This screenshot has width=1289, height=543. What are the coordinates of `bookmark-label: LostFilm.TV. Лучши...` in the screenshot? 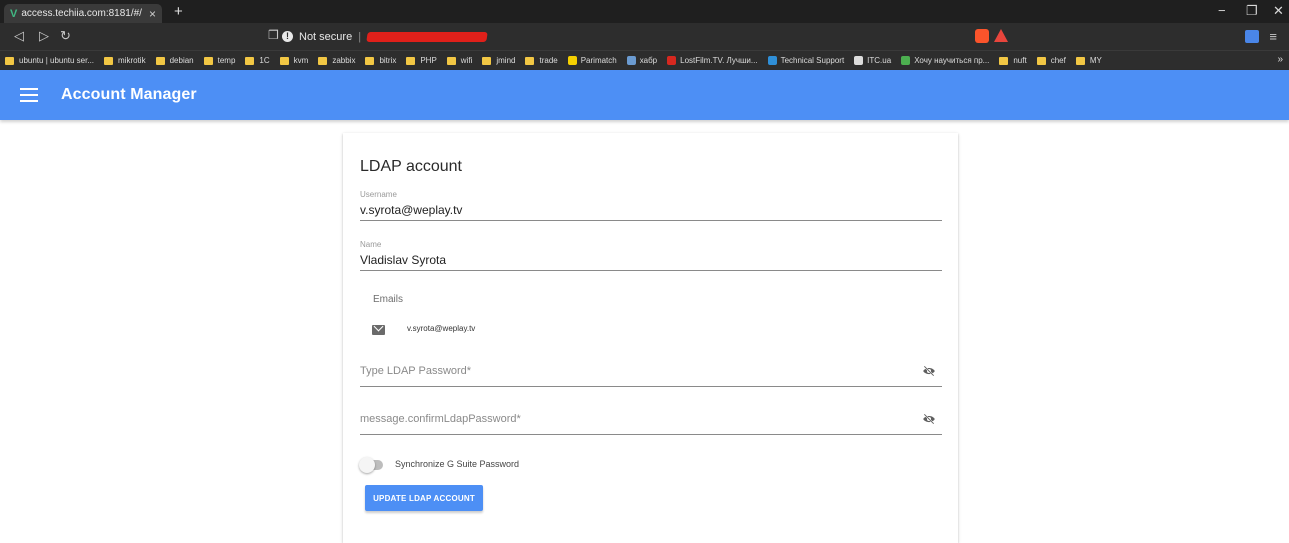 It's located at (719, 60).